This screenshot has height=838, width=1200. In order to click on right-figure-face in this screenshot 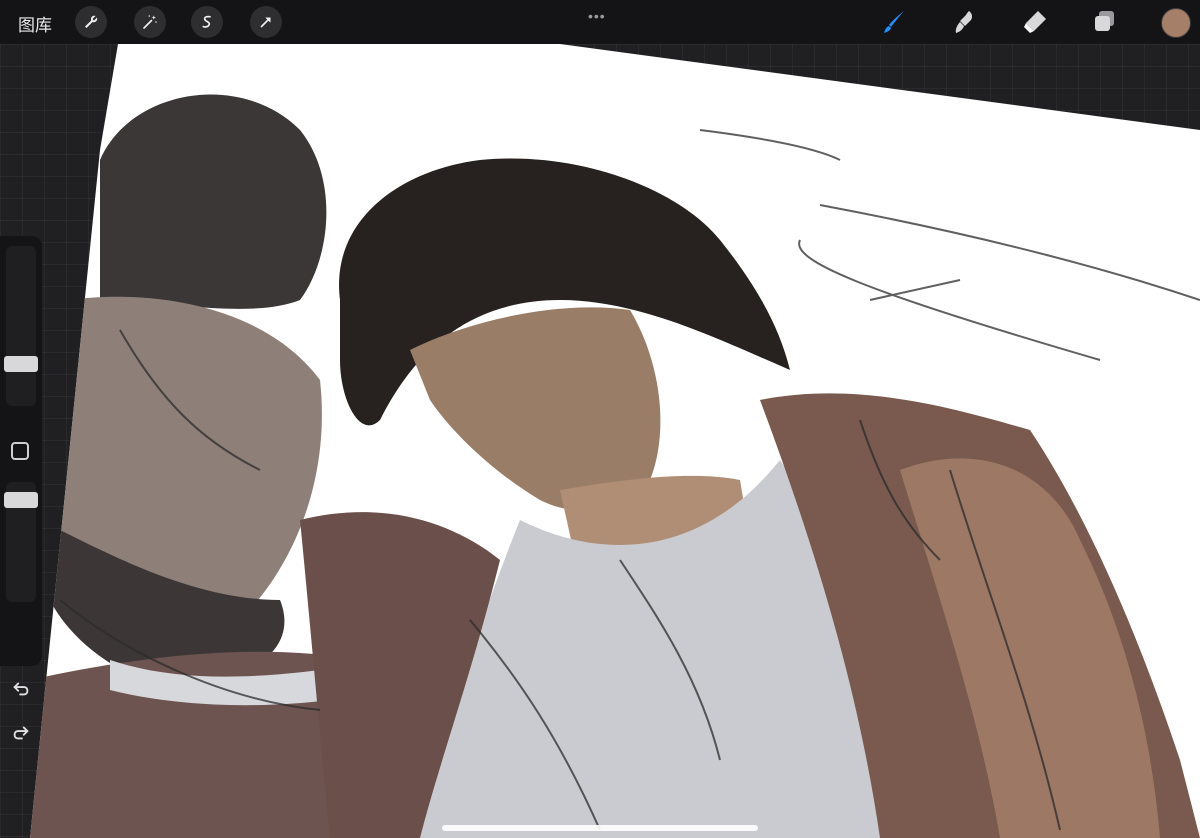, I will do `click(535, 409)`.